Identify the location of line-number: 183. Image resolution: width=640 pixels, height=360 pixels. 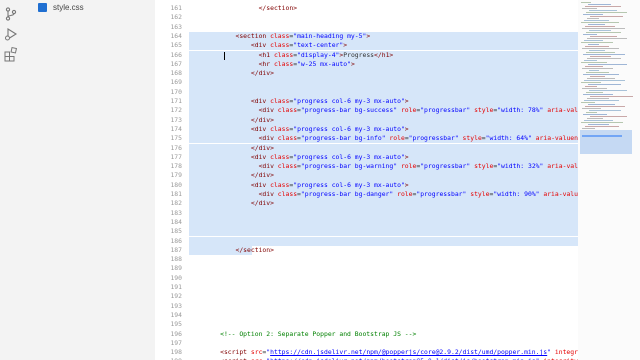
(176, 212).